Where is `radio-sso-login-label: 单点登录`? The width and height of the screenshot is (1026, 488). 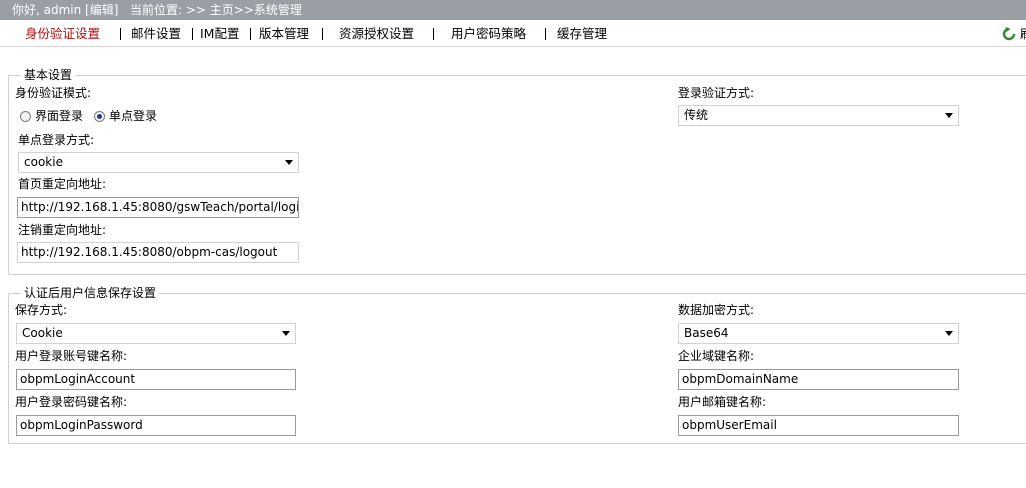 radio-sso-login-label: 单点登录 is located at coordinates (133, 116).